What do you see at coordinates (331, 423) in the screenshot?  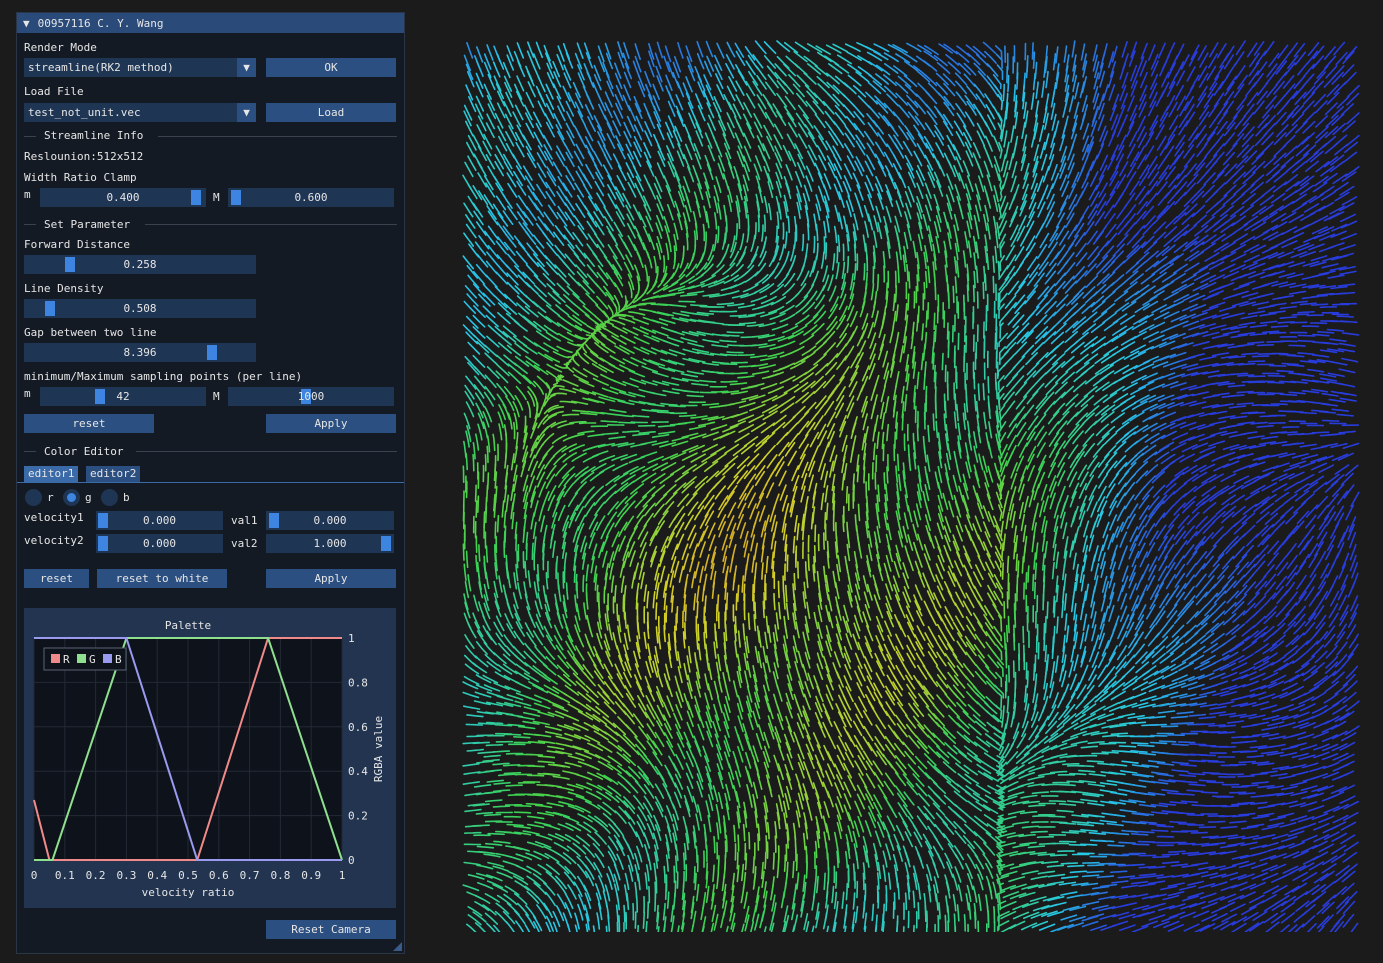 I see `apply-parameters-button: Apply` at bounding box center [331, 423].